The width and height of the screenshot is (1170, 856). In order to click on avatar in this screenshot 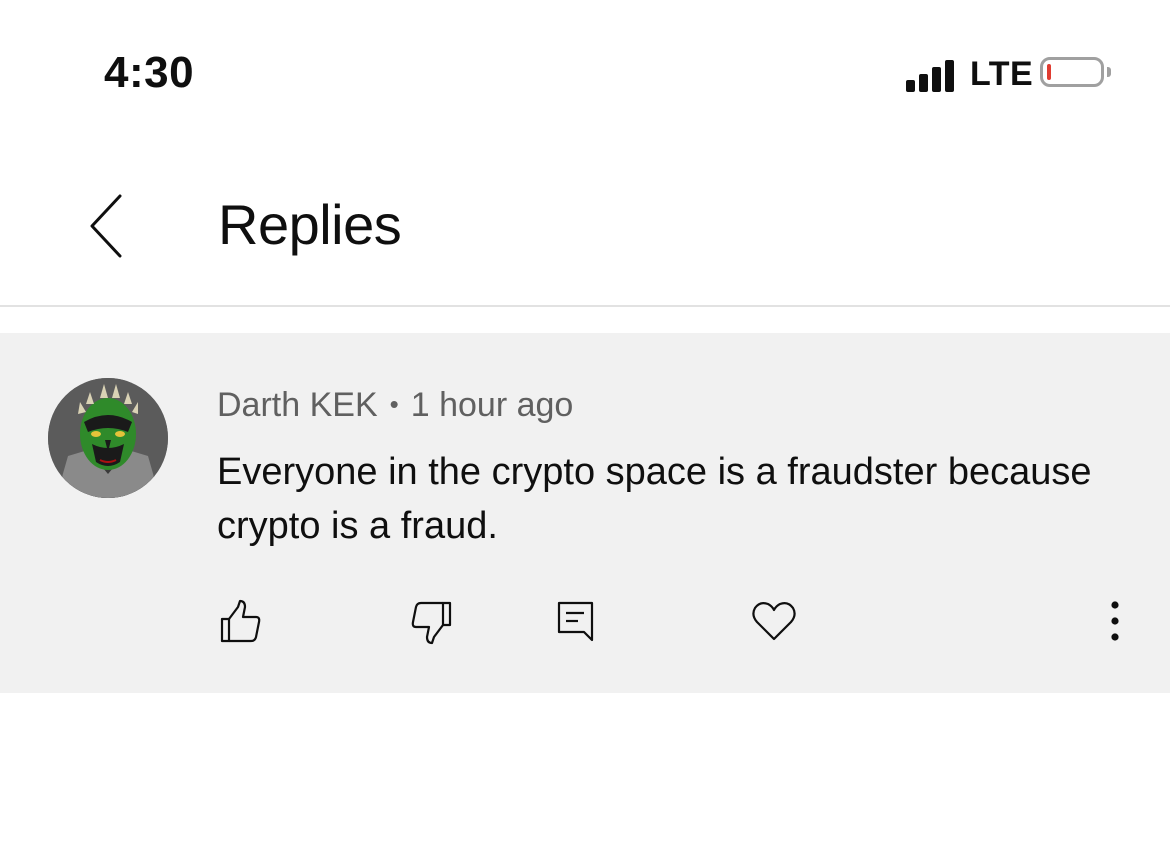, I will do `click(108, 438)`.